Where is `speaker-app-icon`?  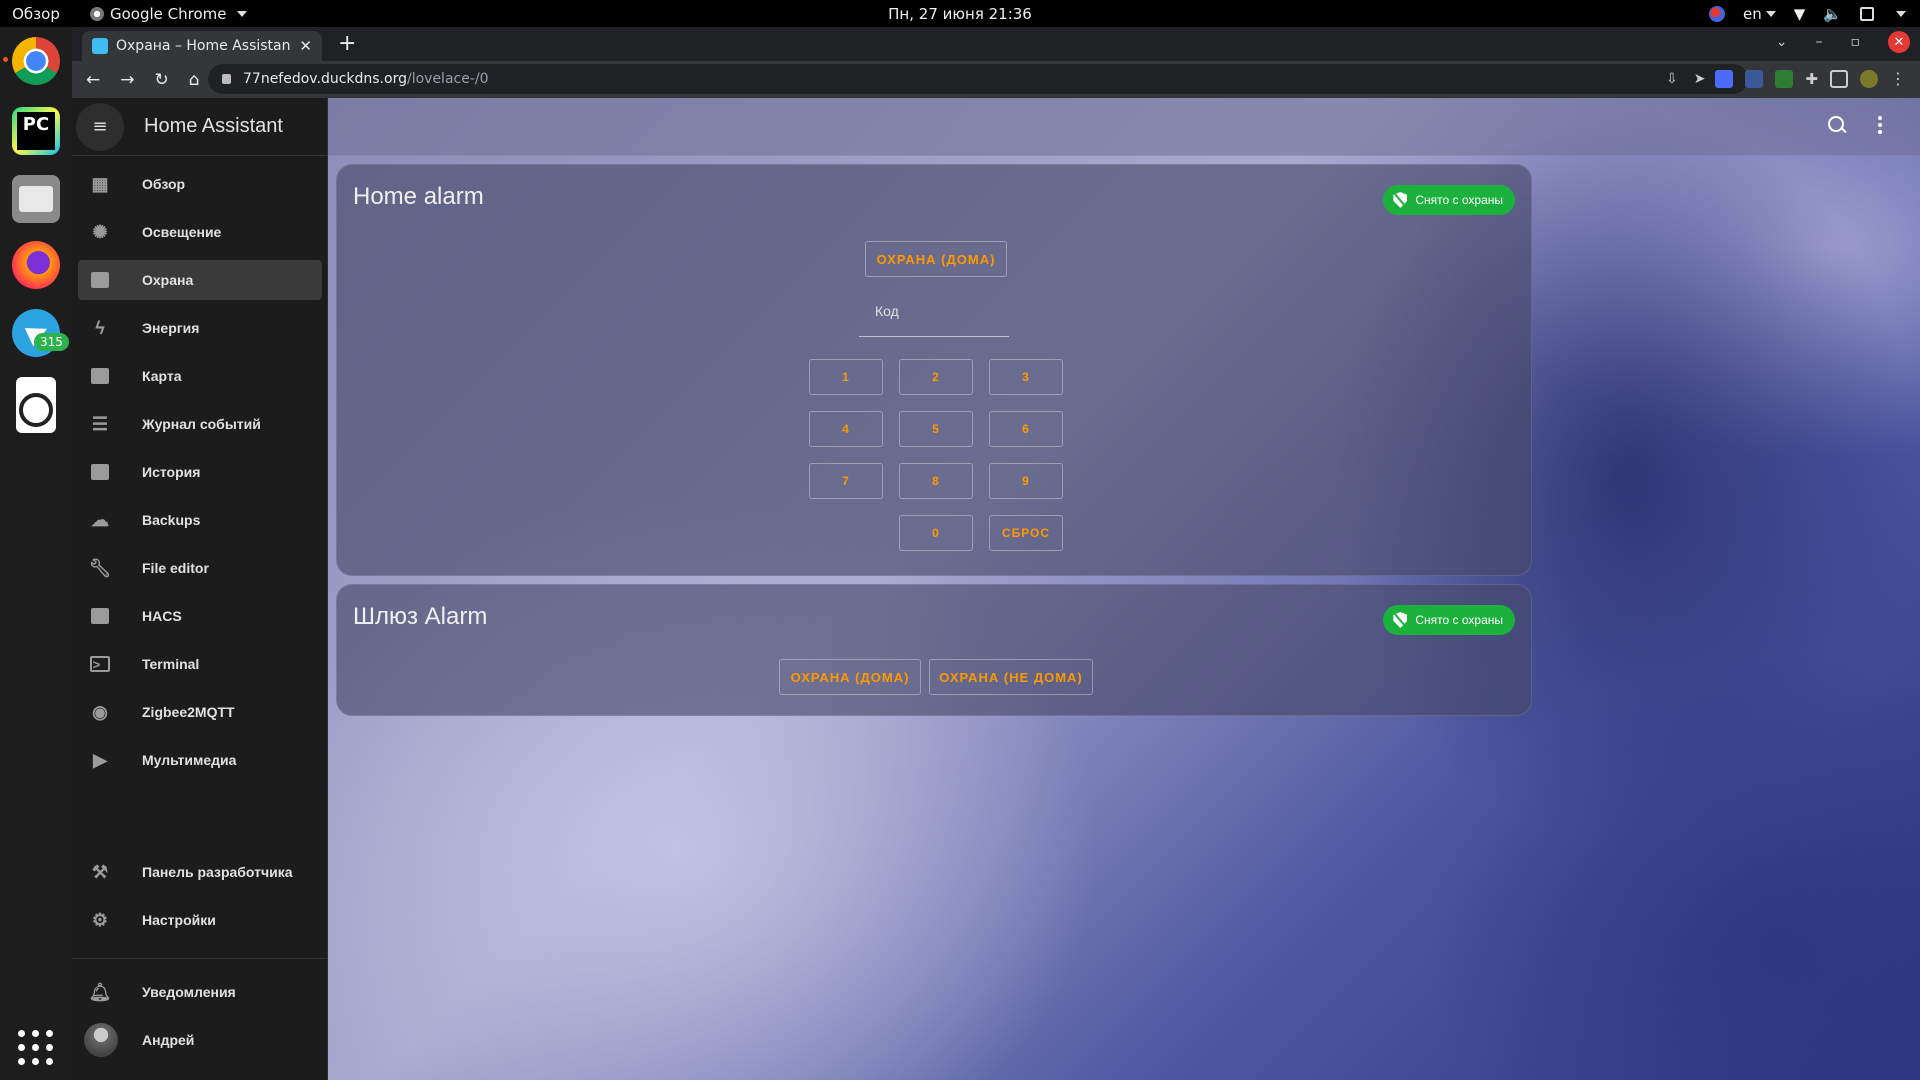 speaker-app-icon is located at coordinates (36, 405).